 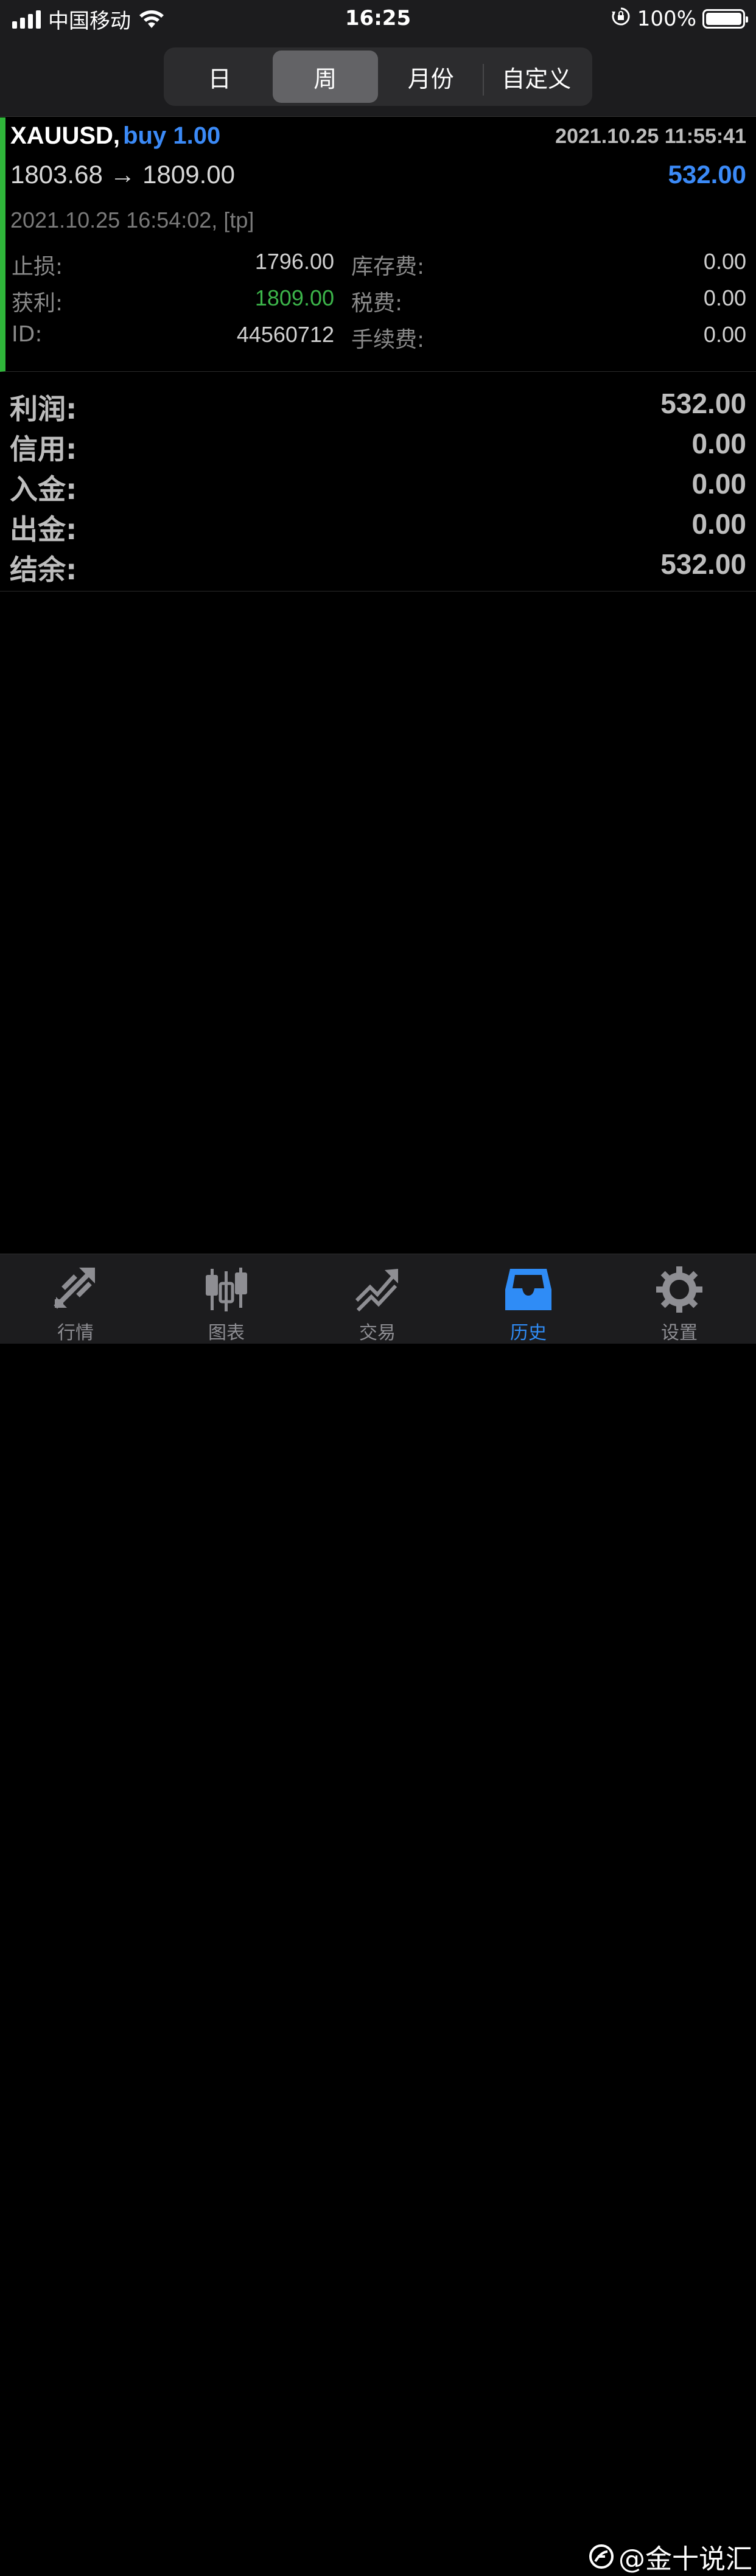 I want to click on battery-icon, so click(x=725, y=19).